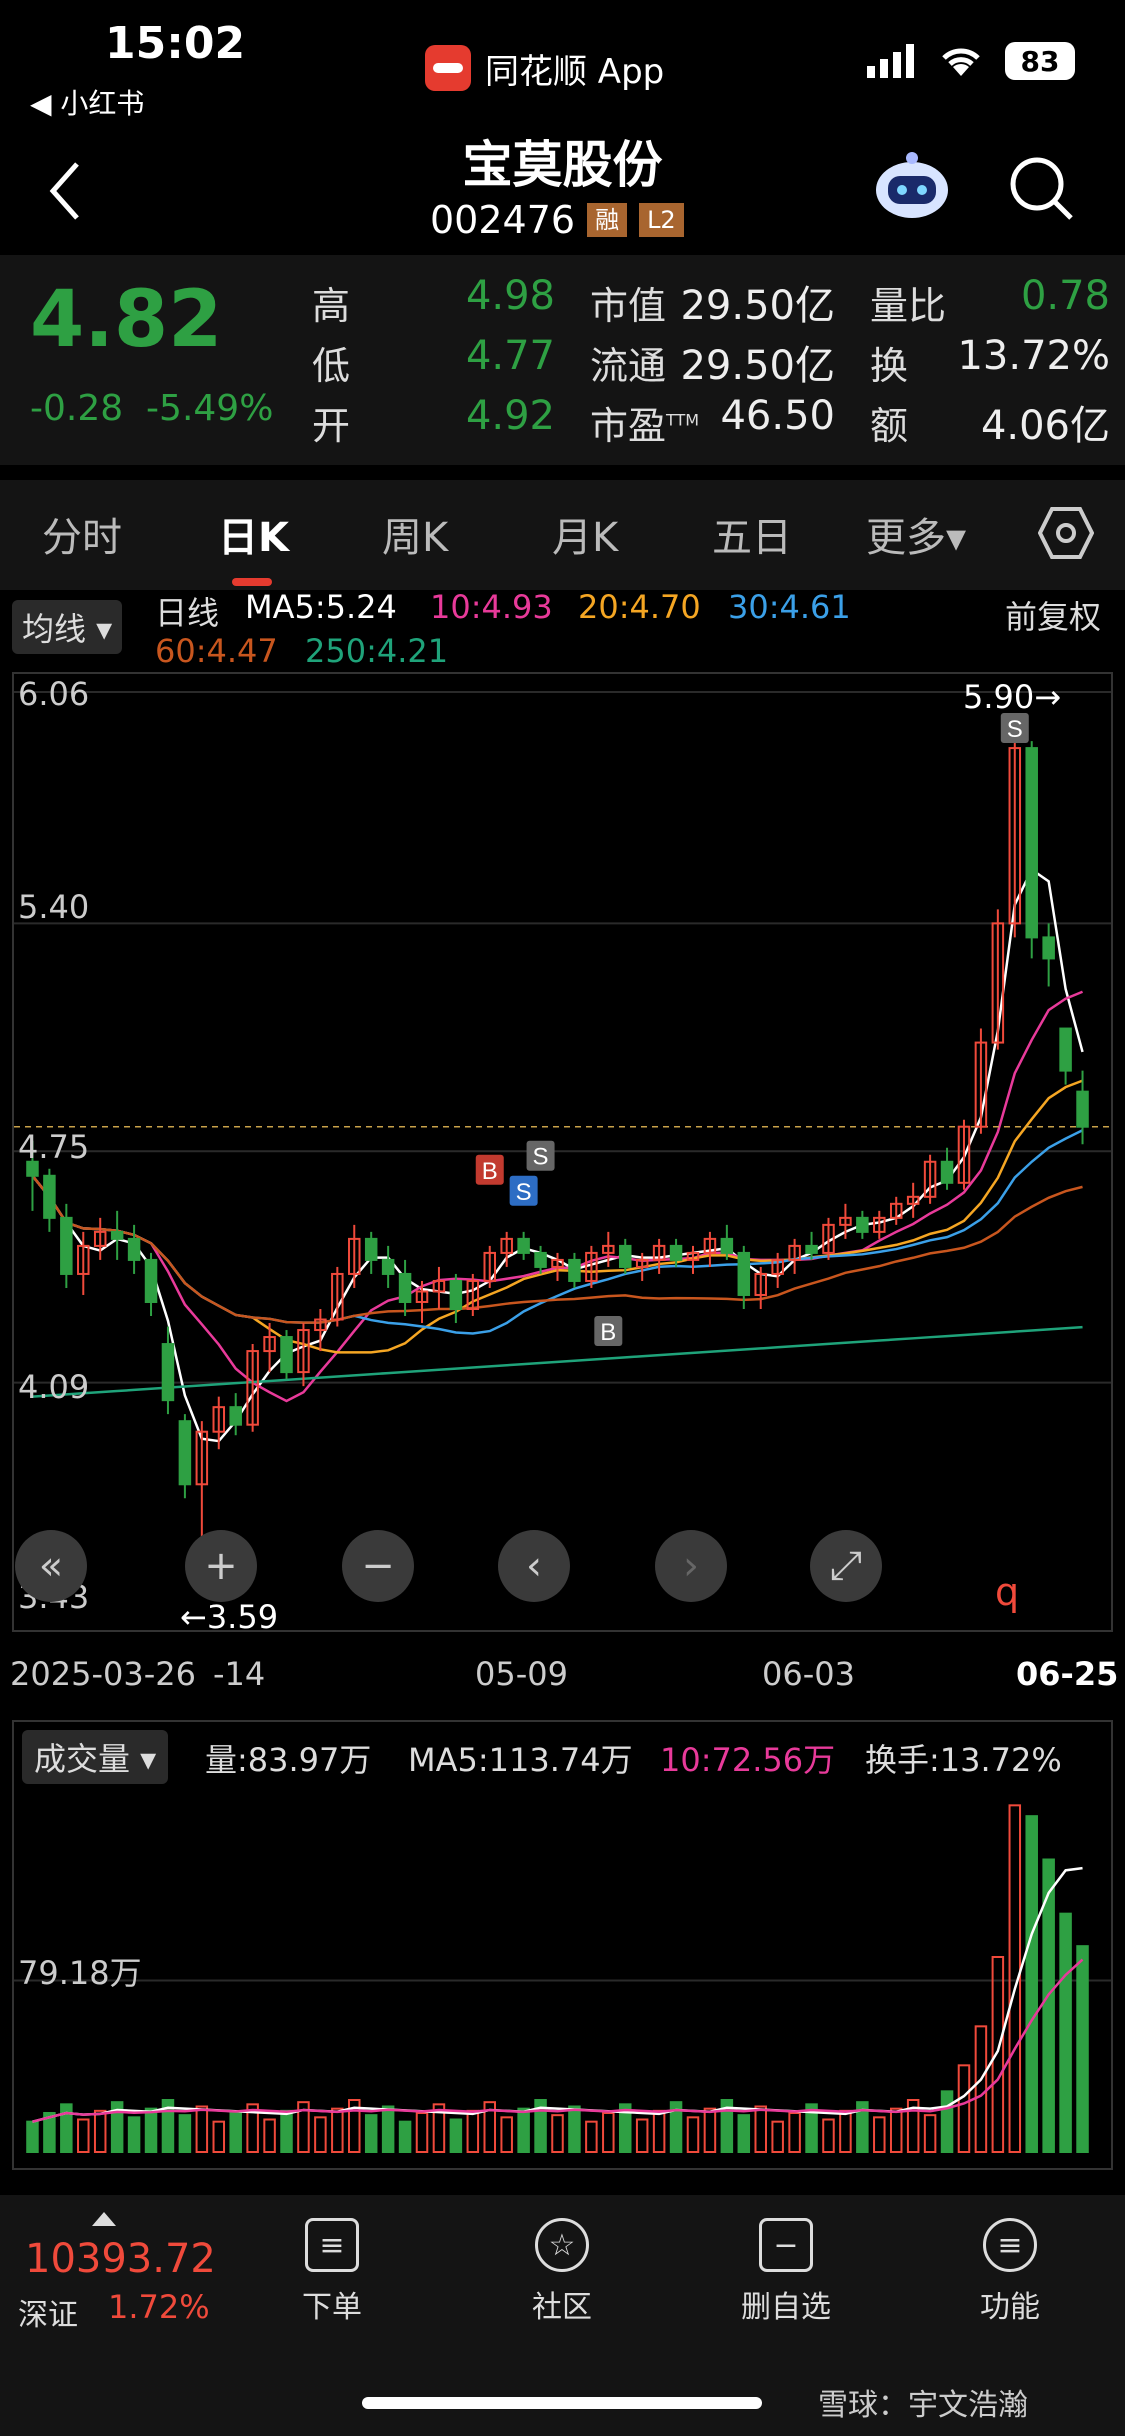 This screenshot has height=2436, width=1125. I want to click on float-value: 29.50亿, so click(757, 366).